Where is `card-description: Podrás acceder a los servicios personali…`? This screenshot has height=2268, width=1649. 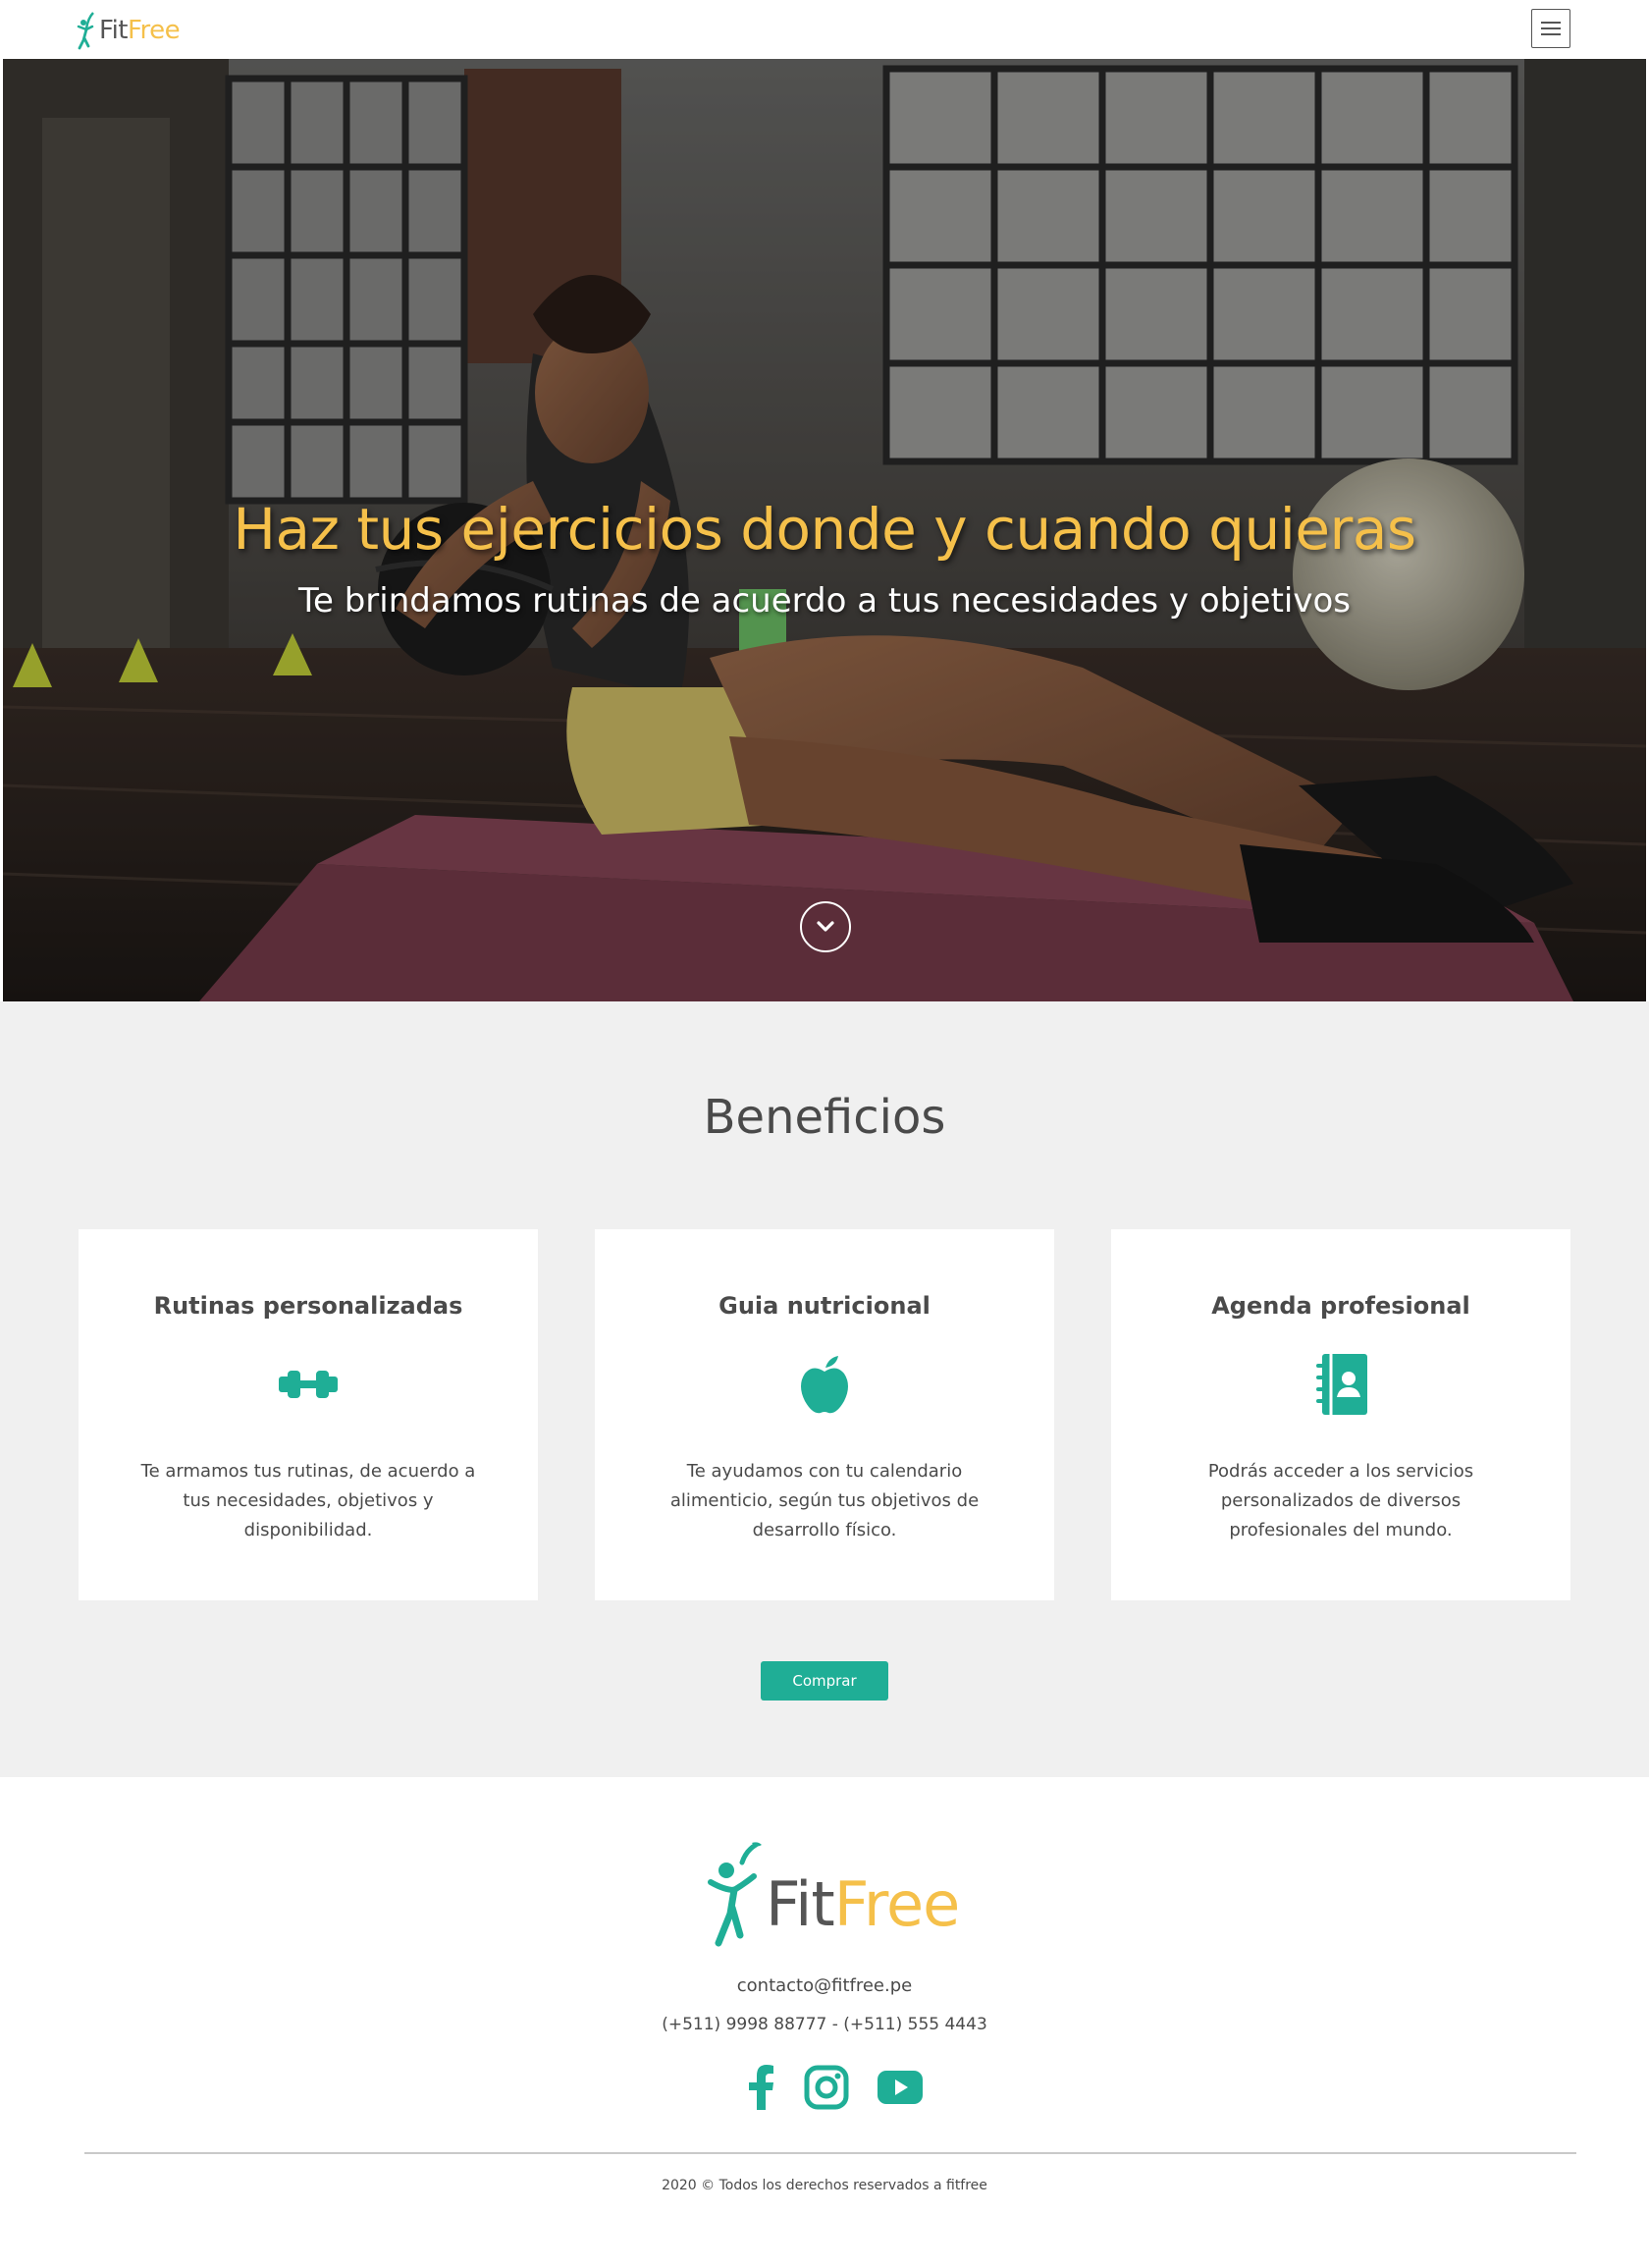
card-description: Podrás acceder a los servicios personali… is located at coordinates (1340, 1501).